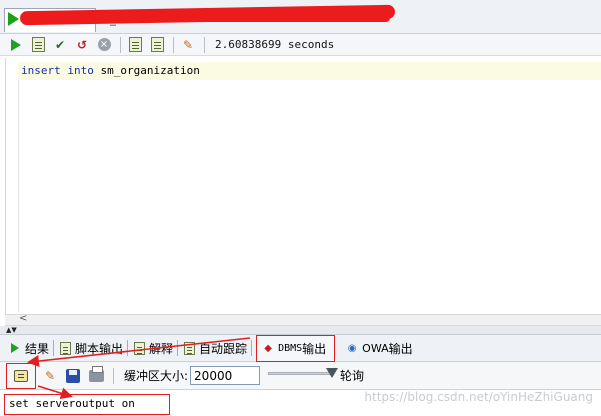  I want to click on sql-identifier: sm_organization, so click(150, 70).